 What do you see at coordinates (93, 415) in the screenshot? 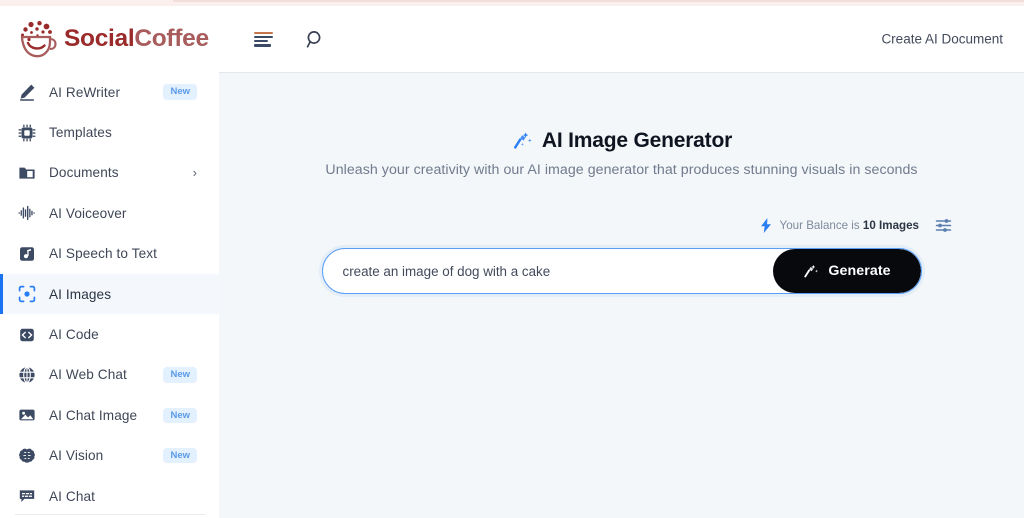
I see `sidebar-item-label: AI Chat Image` at bounding box center [93, 415].